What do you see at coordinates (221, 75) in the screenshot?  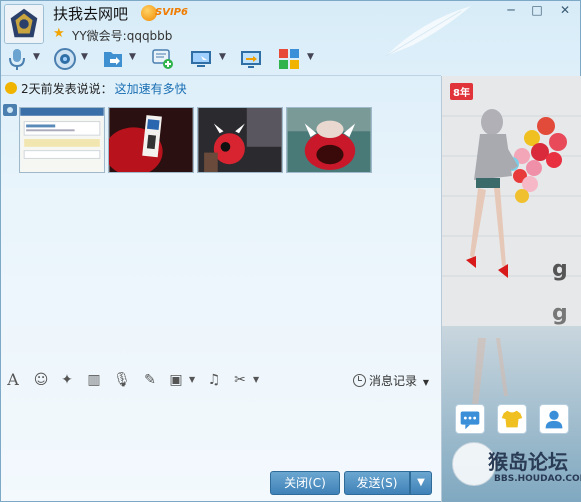 I see `divider` at bounding box center [221, 75].